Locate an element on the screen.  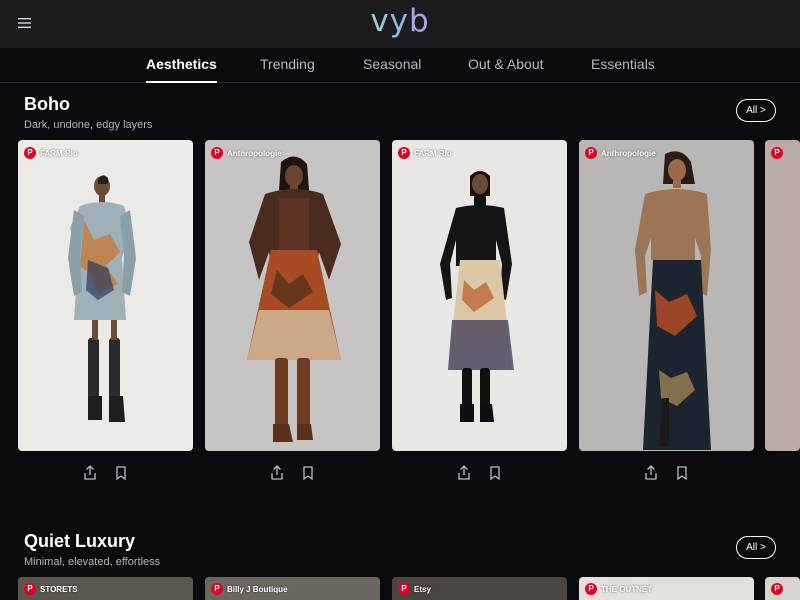
product-source: P Billy J Boutique is located at coordinates (249, 589).